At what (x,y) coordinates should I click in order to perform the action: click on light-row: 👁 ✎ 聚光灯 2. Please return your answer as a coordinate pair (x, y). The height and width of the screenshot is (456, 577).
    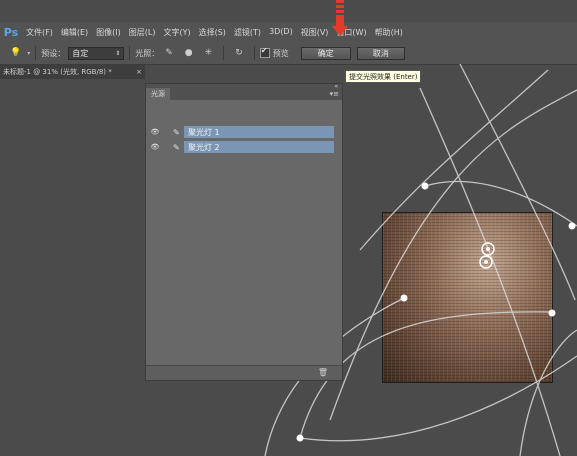
    Looking at the image, I should click on (240, 147).